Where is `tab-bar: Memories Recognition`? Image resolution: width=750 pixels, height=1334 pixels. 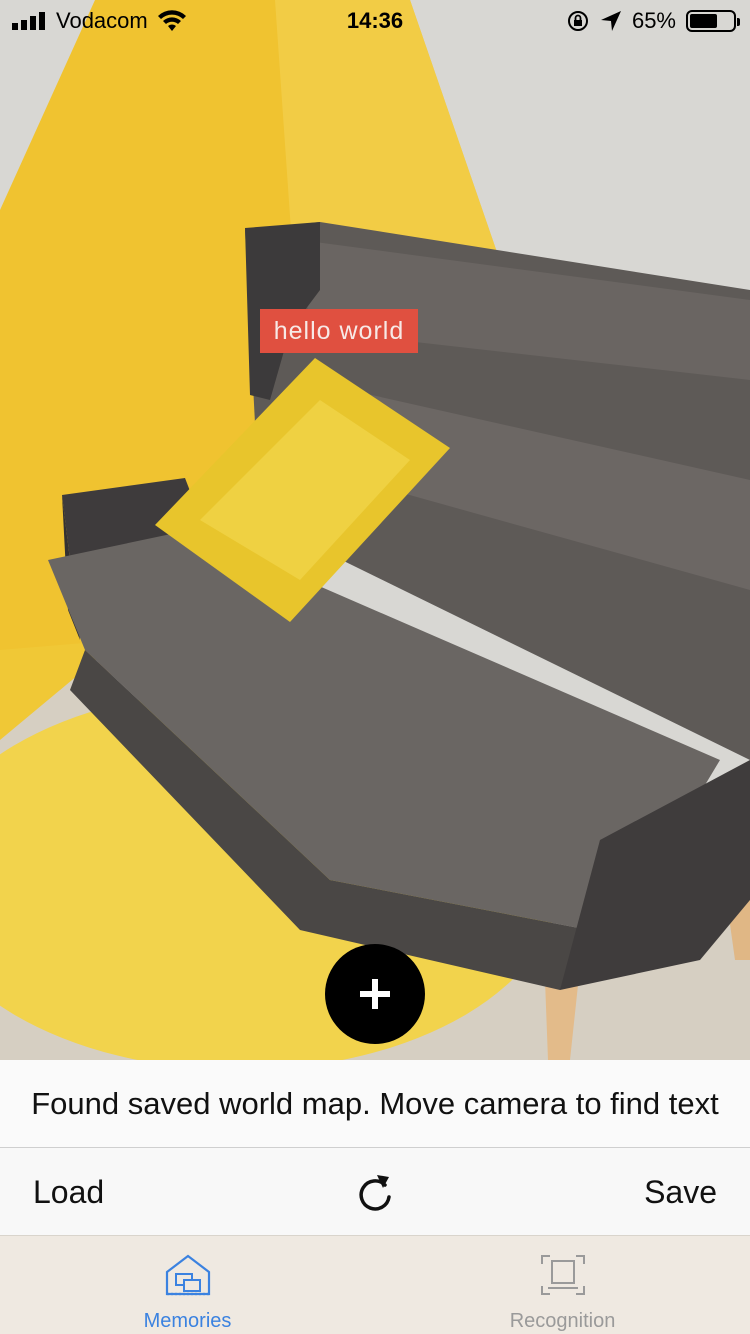 tab-bar: Memories Recognition is located at coordinates (375, 1285).